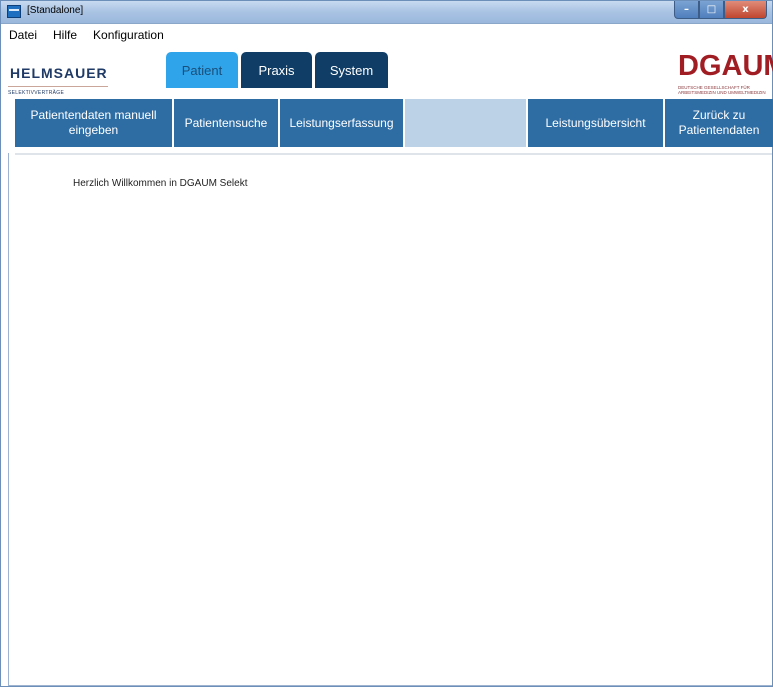  What do you see at coordinates (93, 123) in the screenshot?
I see `manual-entry-button: Patientendaten manuell eingeben` at bounding box center [93, 123].